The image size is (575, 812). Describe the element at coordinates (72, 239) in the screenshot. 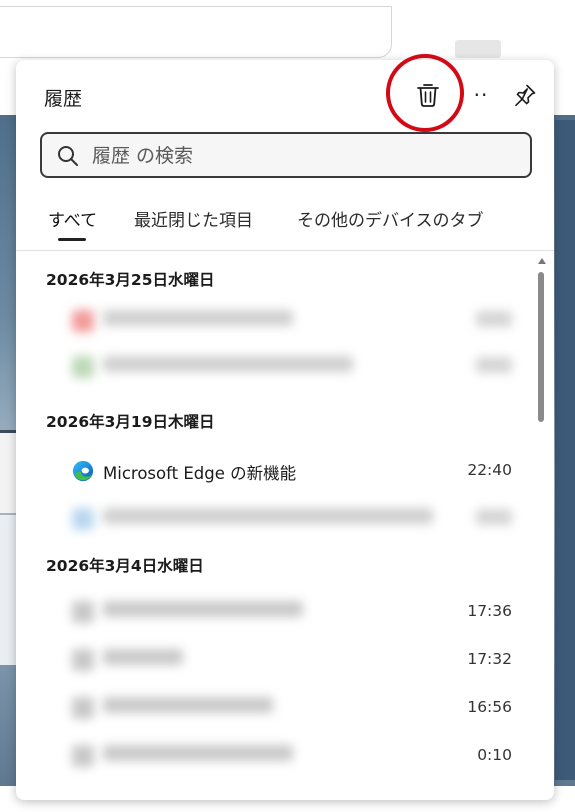

I see `active-tab-indicator` at that location.